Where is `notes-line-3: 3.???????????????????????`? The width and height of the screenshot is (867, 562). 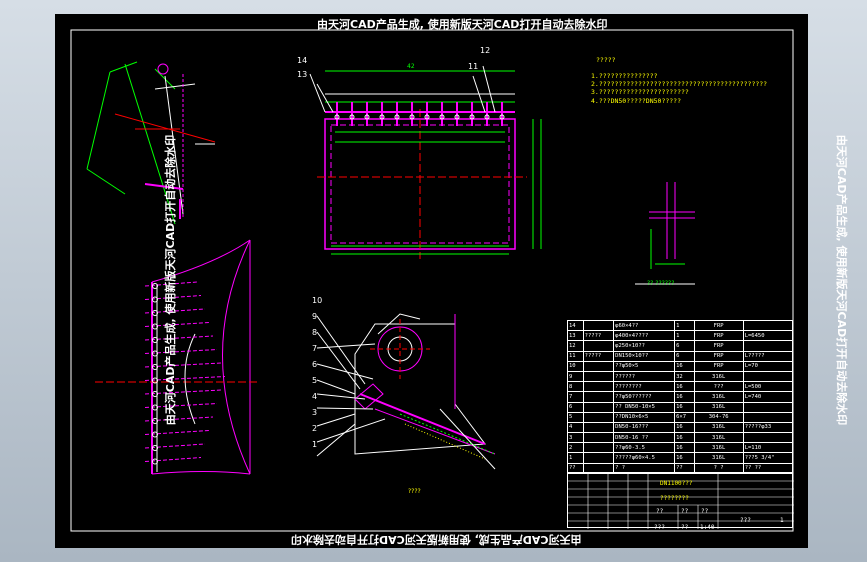
notes-line-3: 3.??????????????????????? is located at coordinates (640, 92).